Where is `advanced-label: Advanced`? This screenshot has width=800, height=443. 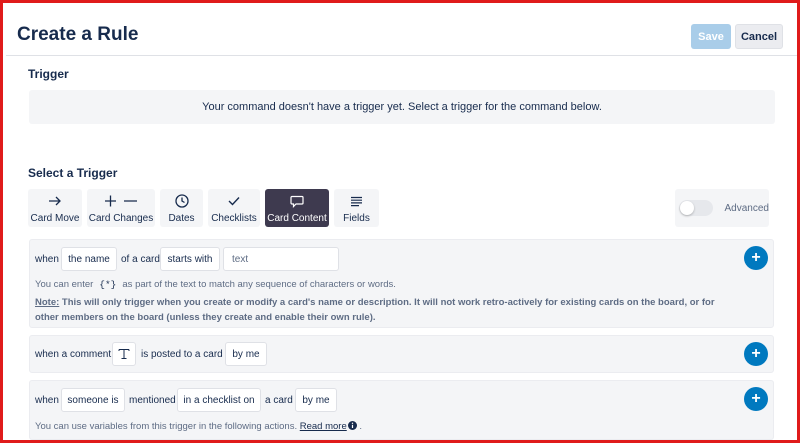 advanced-label: Advanced is located at coordinates (746, 208).